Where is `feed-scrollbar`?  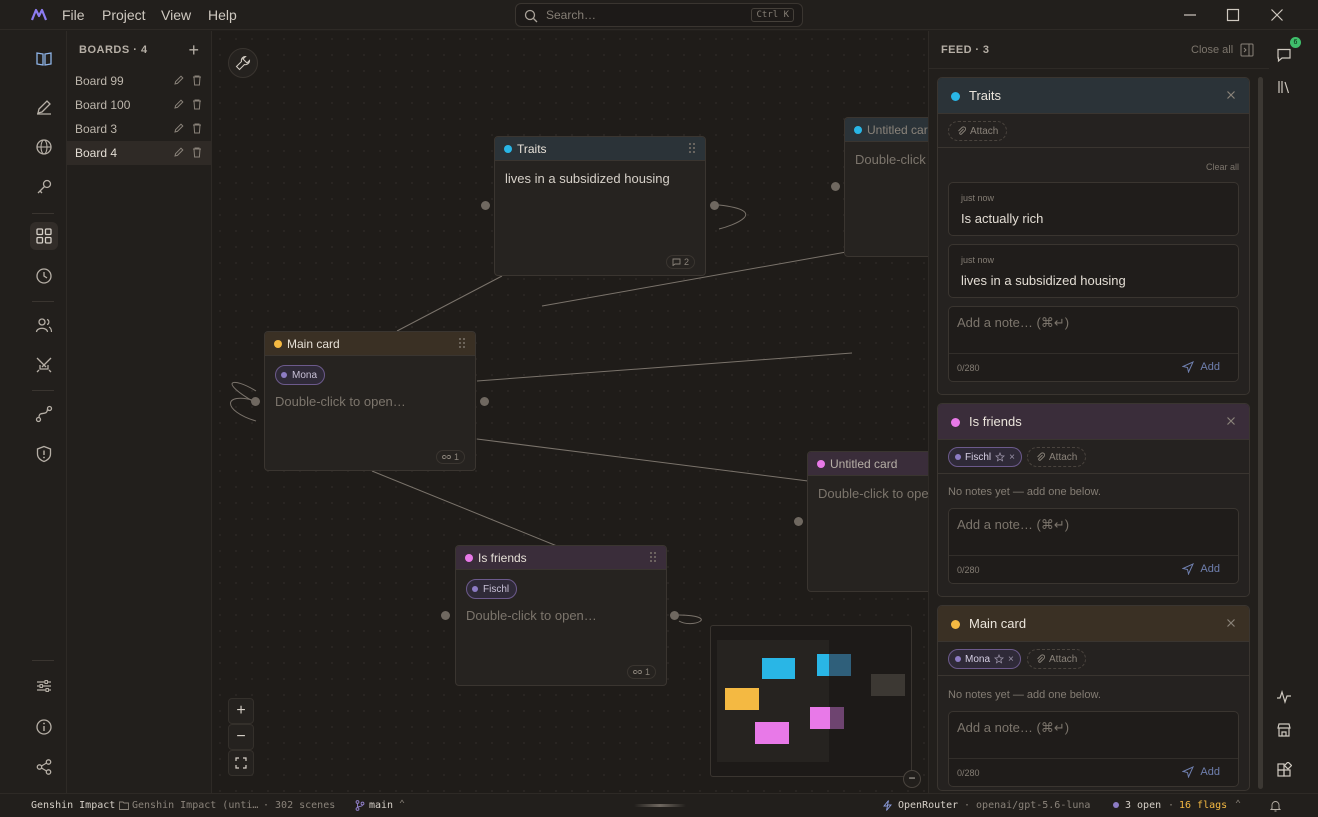
feed-scrollbar is located at coordinates (1260, 433).